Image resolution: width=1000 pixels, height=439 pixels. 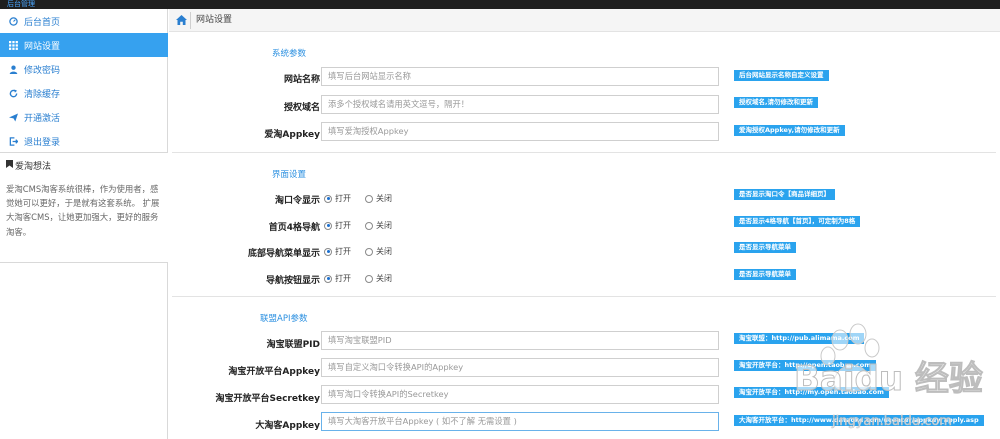 What do you see at coordinates (283, 254) in the screenshot?
I see `radio-label: 底部导航菜单显示` at bounding box center [283, 254].